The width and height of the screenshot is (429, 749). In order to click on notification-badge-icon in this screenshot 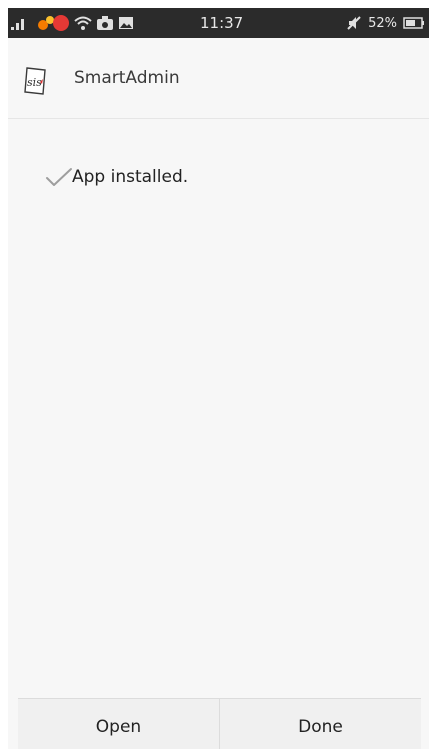, I will do `click(53, 23)`.